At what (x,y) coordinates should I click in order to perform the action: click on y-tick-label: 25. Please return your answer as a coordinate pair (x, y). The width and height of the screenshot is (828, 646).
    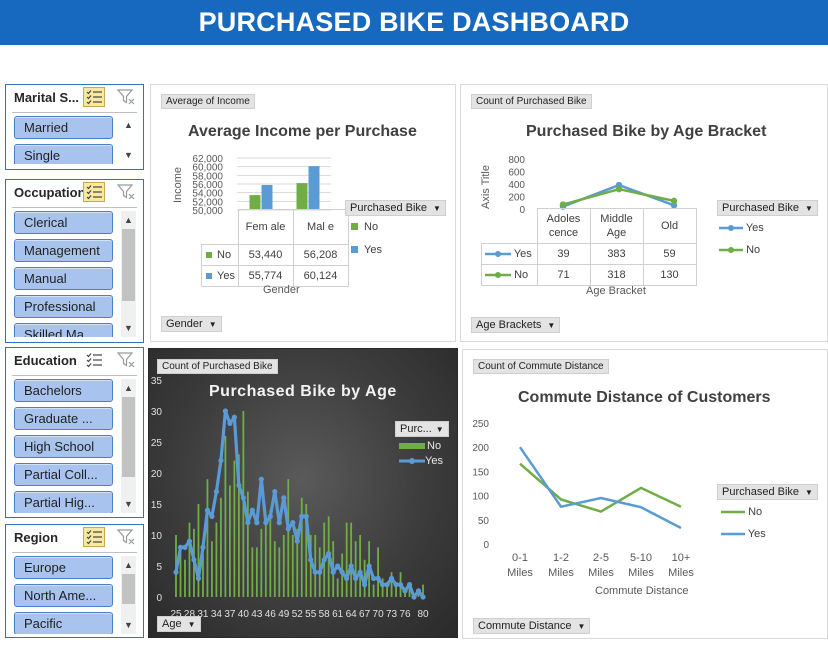
    Looking at the image, I should click on (157, 443).